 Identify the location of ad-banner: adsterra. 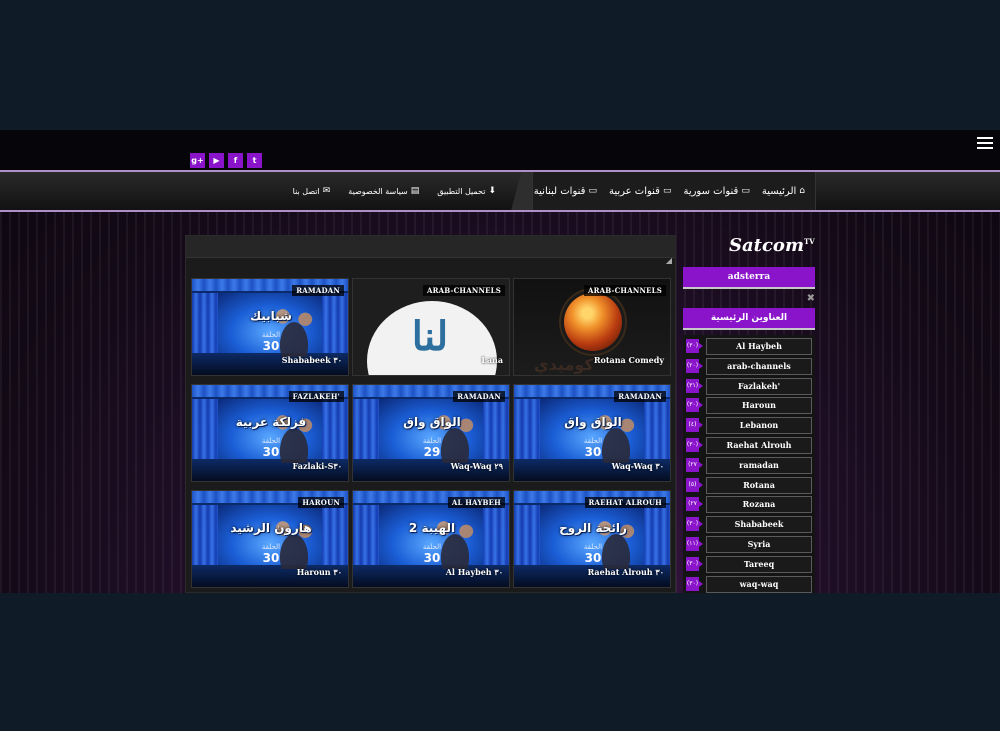
(749, 278).